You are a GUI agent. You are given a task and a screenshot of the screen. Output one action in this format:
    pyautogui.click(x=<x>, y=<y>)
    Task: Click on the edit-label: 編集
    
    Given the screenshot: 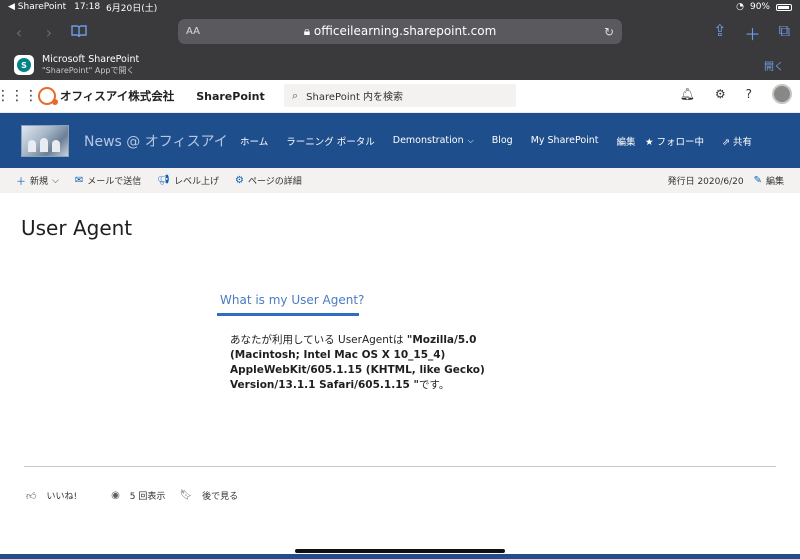 What is the action you would take?
    pyautogui.click(x=774, y=182)
    